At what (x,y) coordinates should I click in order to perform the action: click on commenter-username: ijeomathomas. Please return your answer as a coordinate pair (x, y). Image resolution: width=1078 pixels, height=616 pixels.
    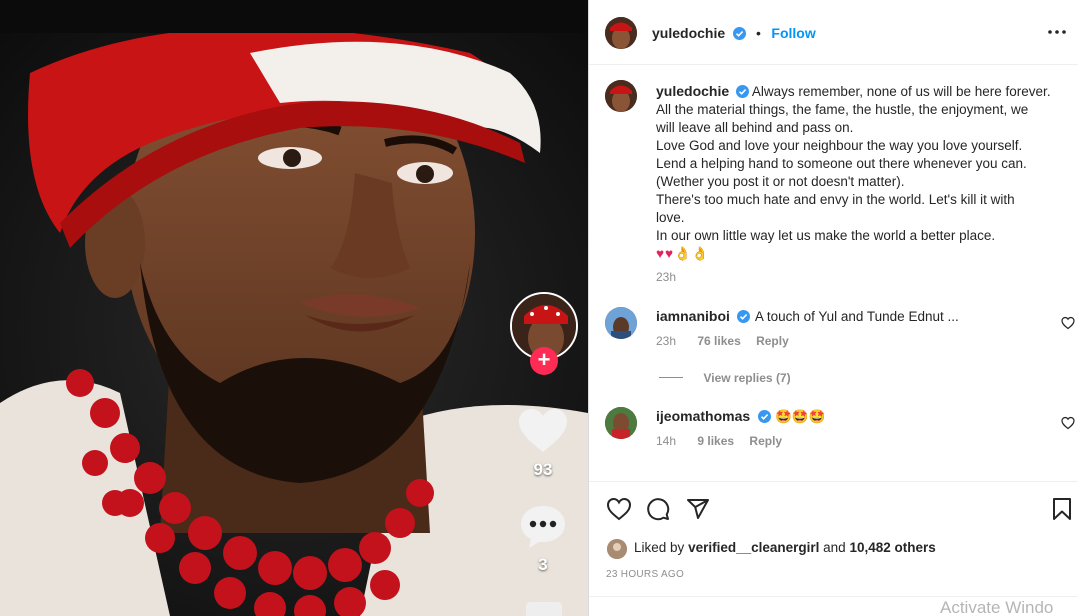
    Looking at the image, I should click on (703, 416).